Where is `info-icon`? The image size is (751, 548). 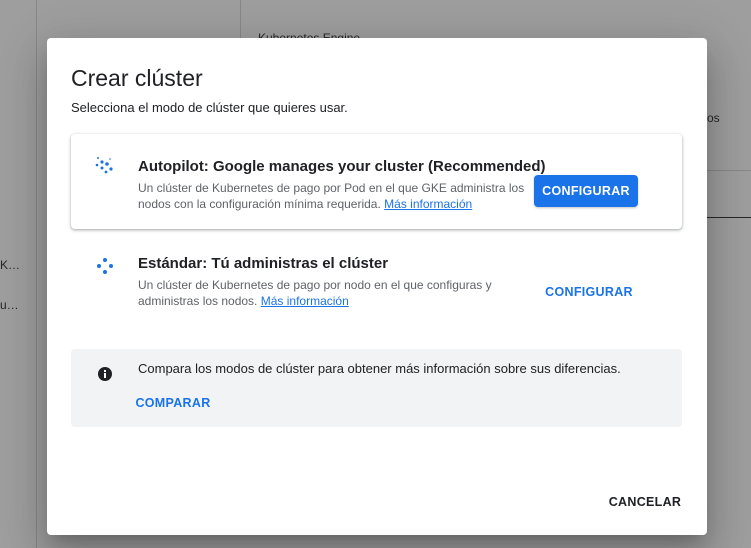 info-icon is located at coordinates (105, 374).